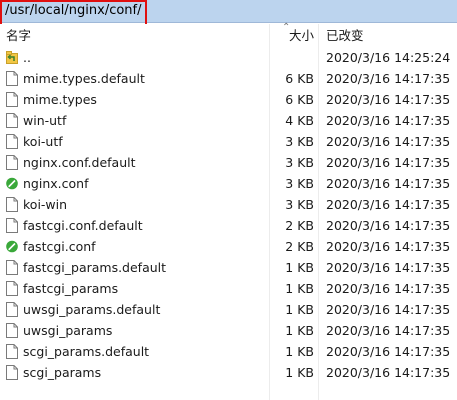 This screenshot has height=400, width=457. What do you see at coordinates (59, 246) in the screenshot?
I see `file-name: fastcgi.conf` at bounding box center [59, 246].